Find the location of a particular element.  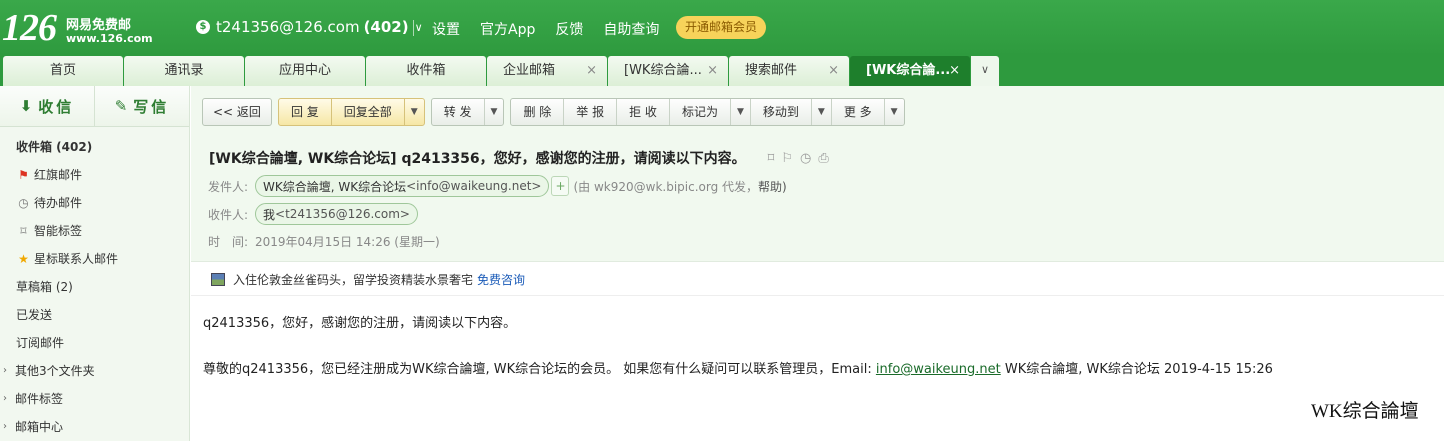

compose-bar: ⬇ 收信 ✎ 写信 is located at coordinates (94, 106).